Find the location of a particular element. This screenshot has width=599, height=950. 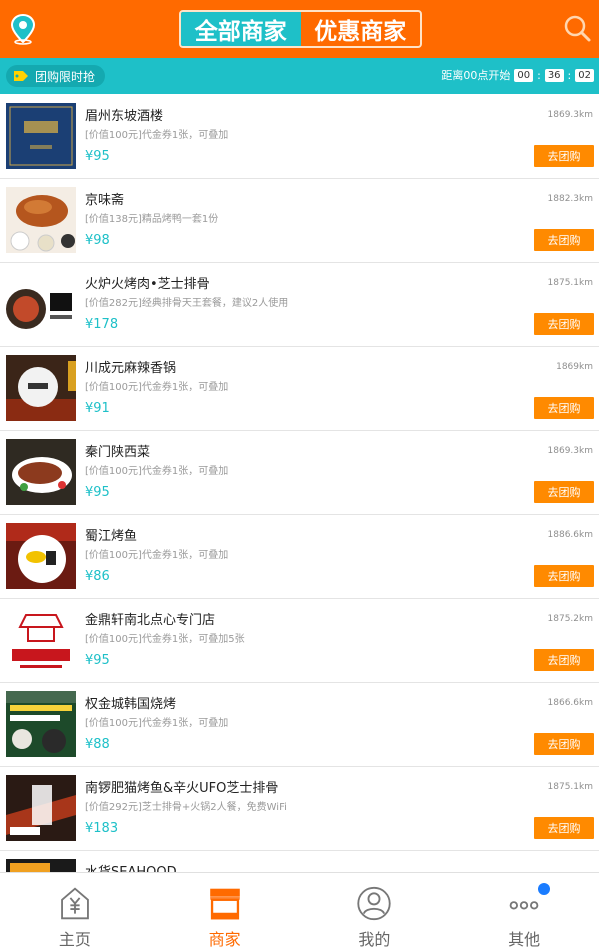

merchant-name: 京味斋 is located at coordinates (105, 200).